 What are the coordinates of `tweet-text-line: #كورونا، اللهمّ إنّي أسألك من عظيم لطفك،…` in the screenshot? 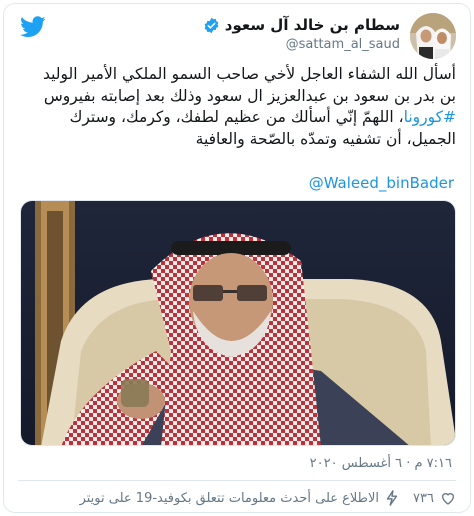 It's located at (237, 118).